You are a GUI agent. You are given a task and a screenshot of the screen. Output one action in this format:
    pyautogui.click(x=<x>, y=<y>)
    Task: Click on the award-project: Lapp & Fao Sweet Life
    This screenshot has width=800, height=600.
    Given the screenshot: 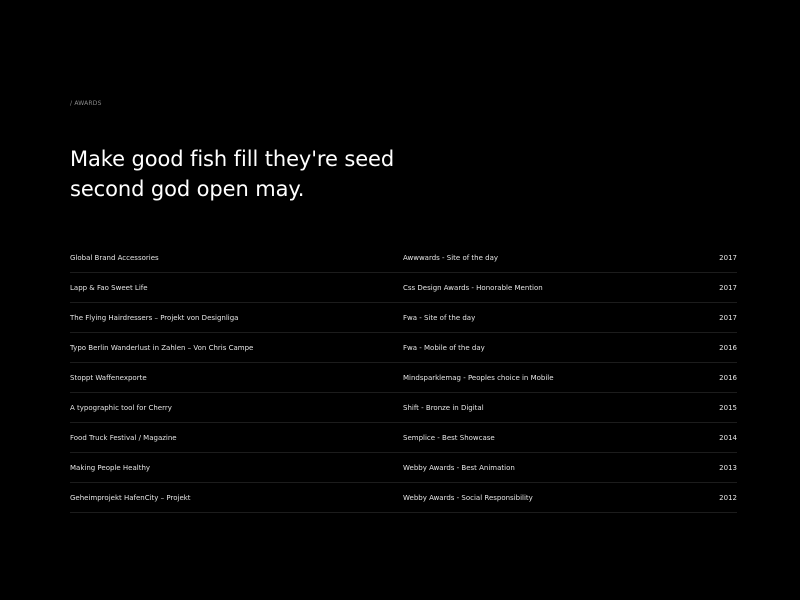 What is the action you would take?
    pyautogui.click(x=109, y=288)
    